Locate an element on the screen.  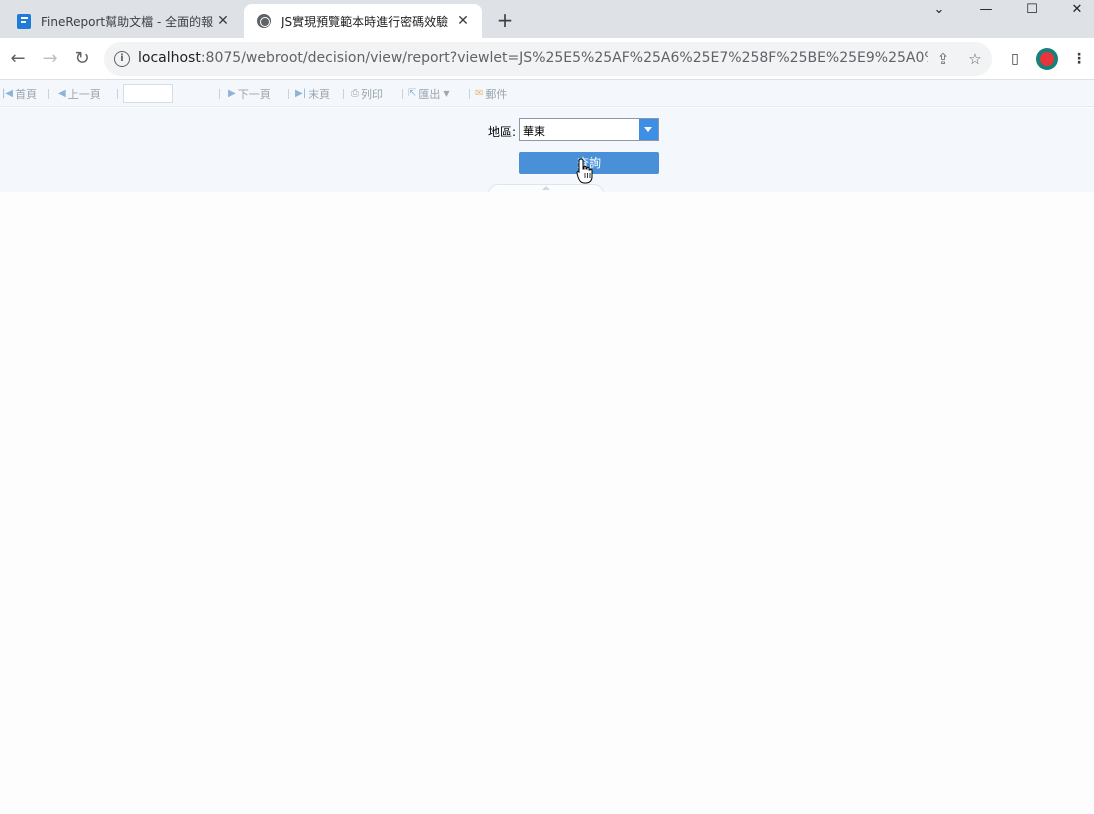
email-button: ✉ 郵件 is located at coordinates (491, 93).